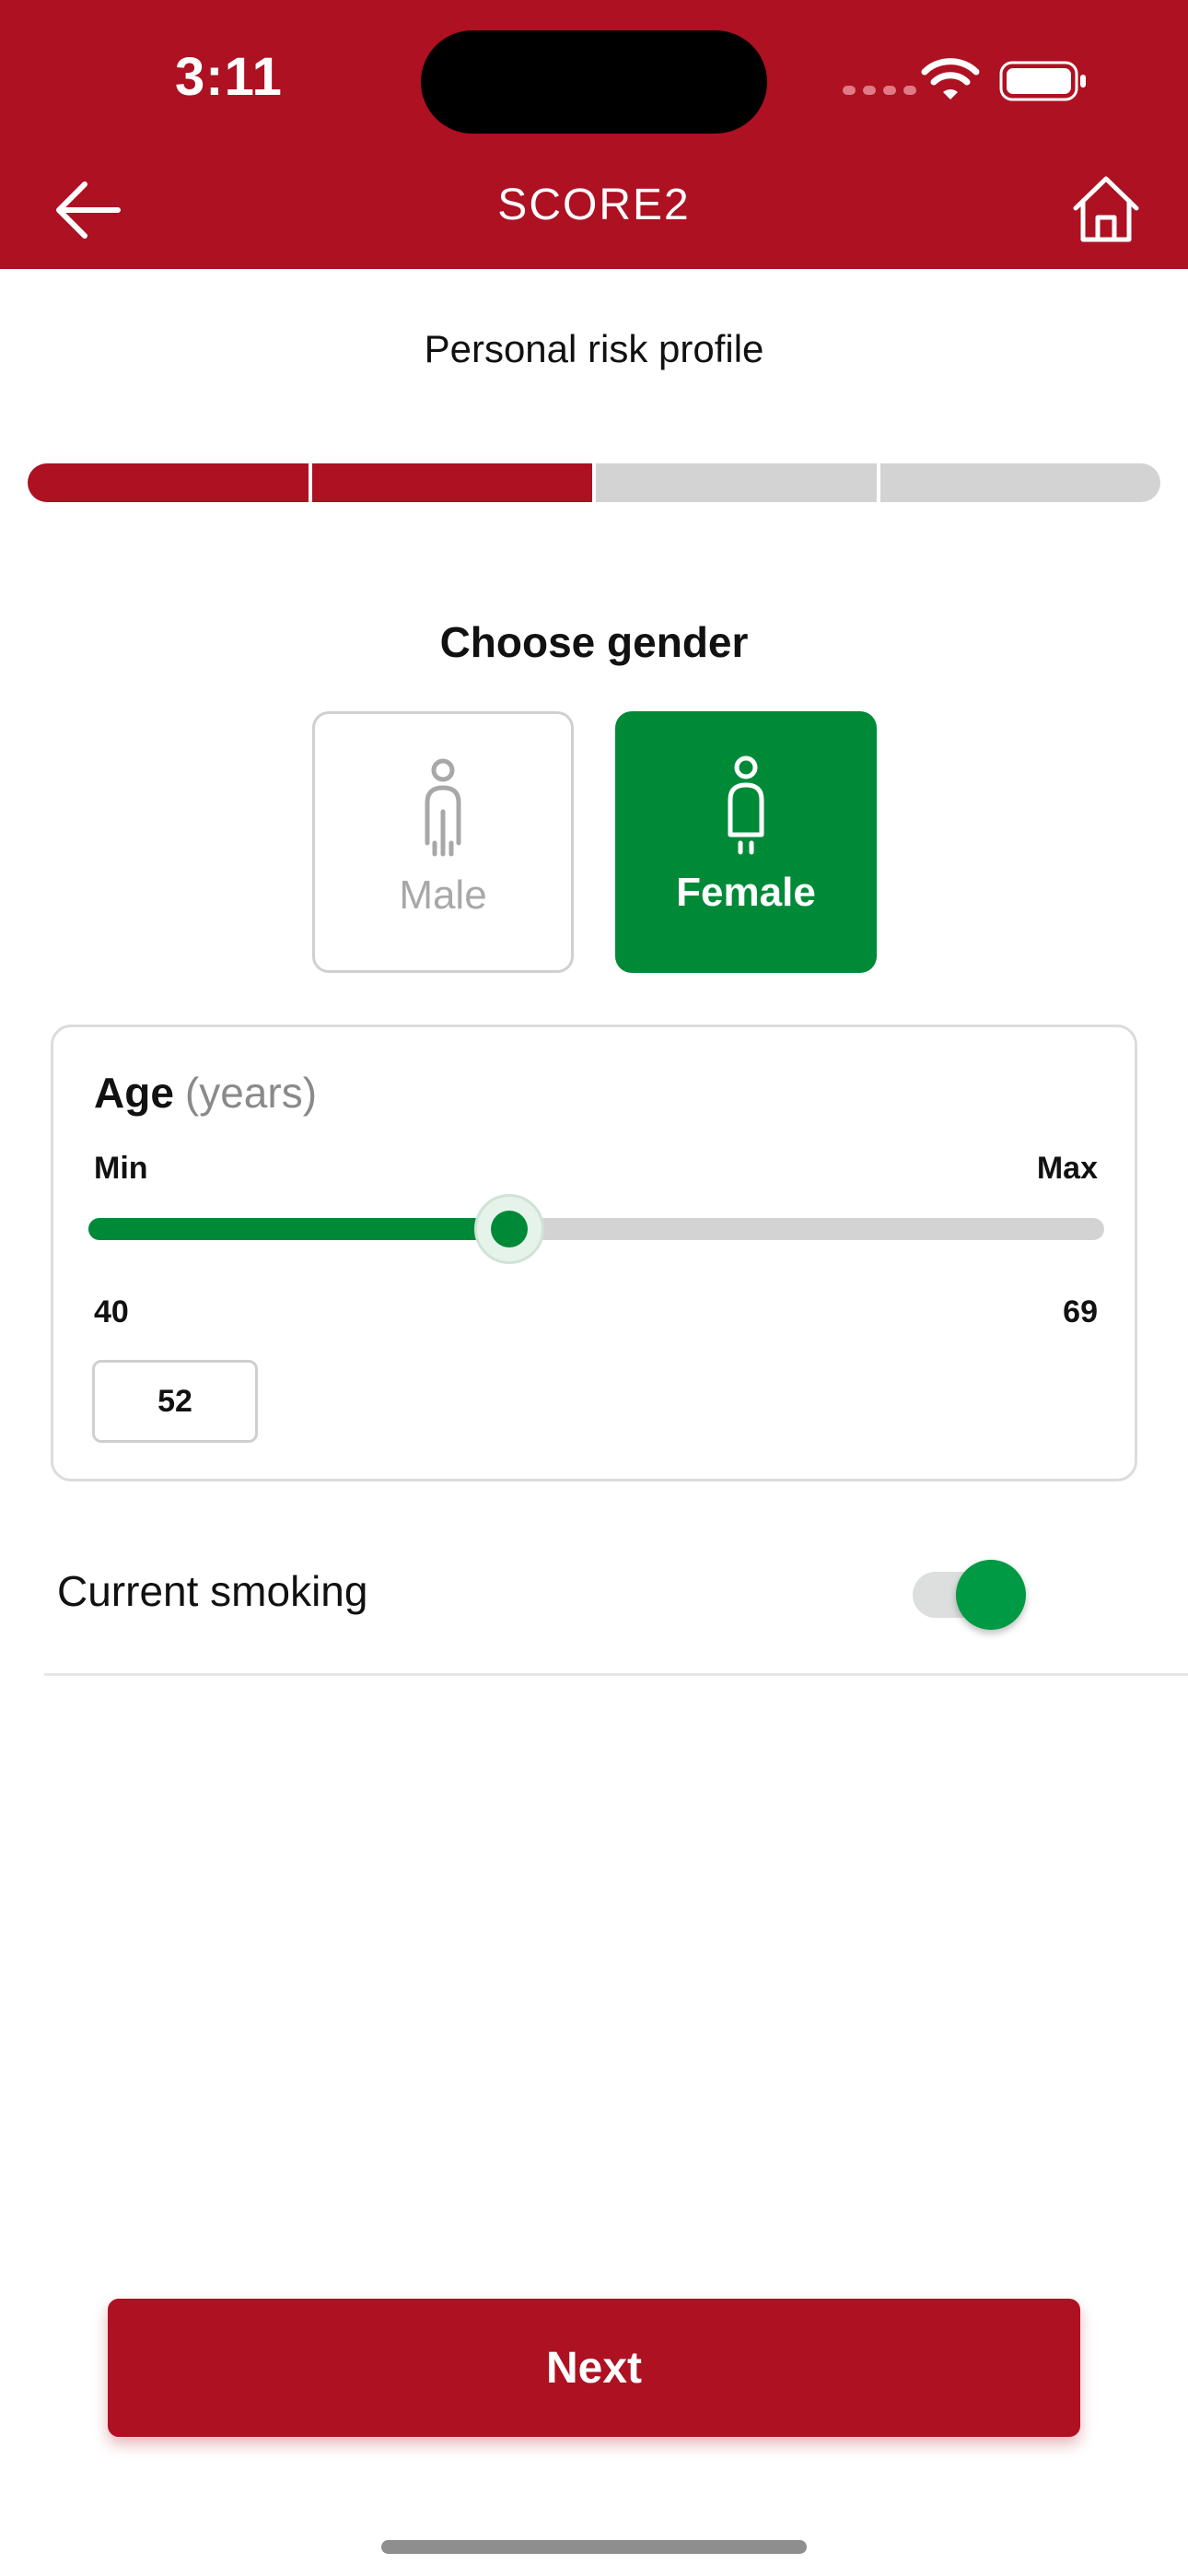 The width and height of the screenshot is (1188, 2576). Describe the element at coordinates (596, 1229) in the screenshot. I see `age-slider-track` at that location.